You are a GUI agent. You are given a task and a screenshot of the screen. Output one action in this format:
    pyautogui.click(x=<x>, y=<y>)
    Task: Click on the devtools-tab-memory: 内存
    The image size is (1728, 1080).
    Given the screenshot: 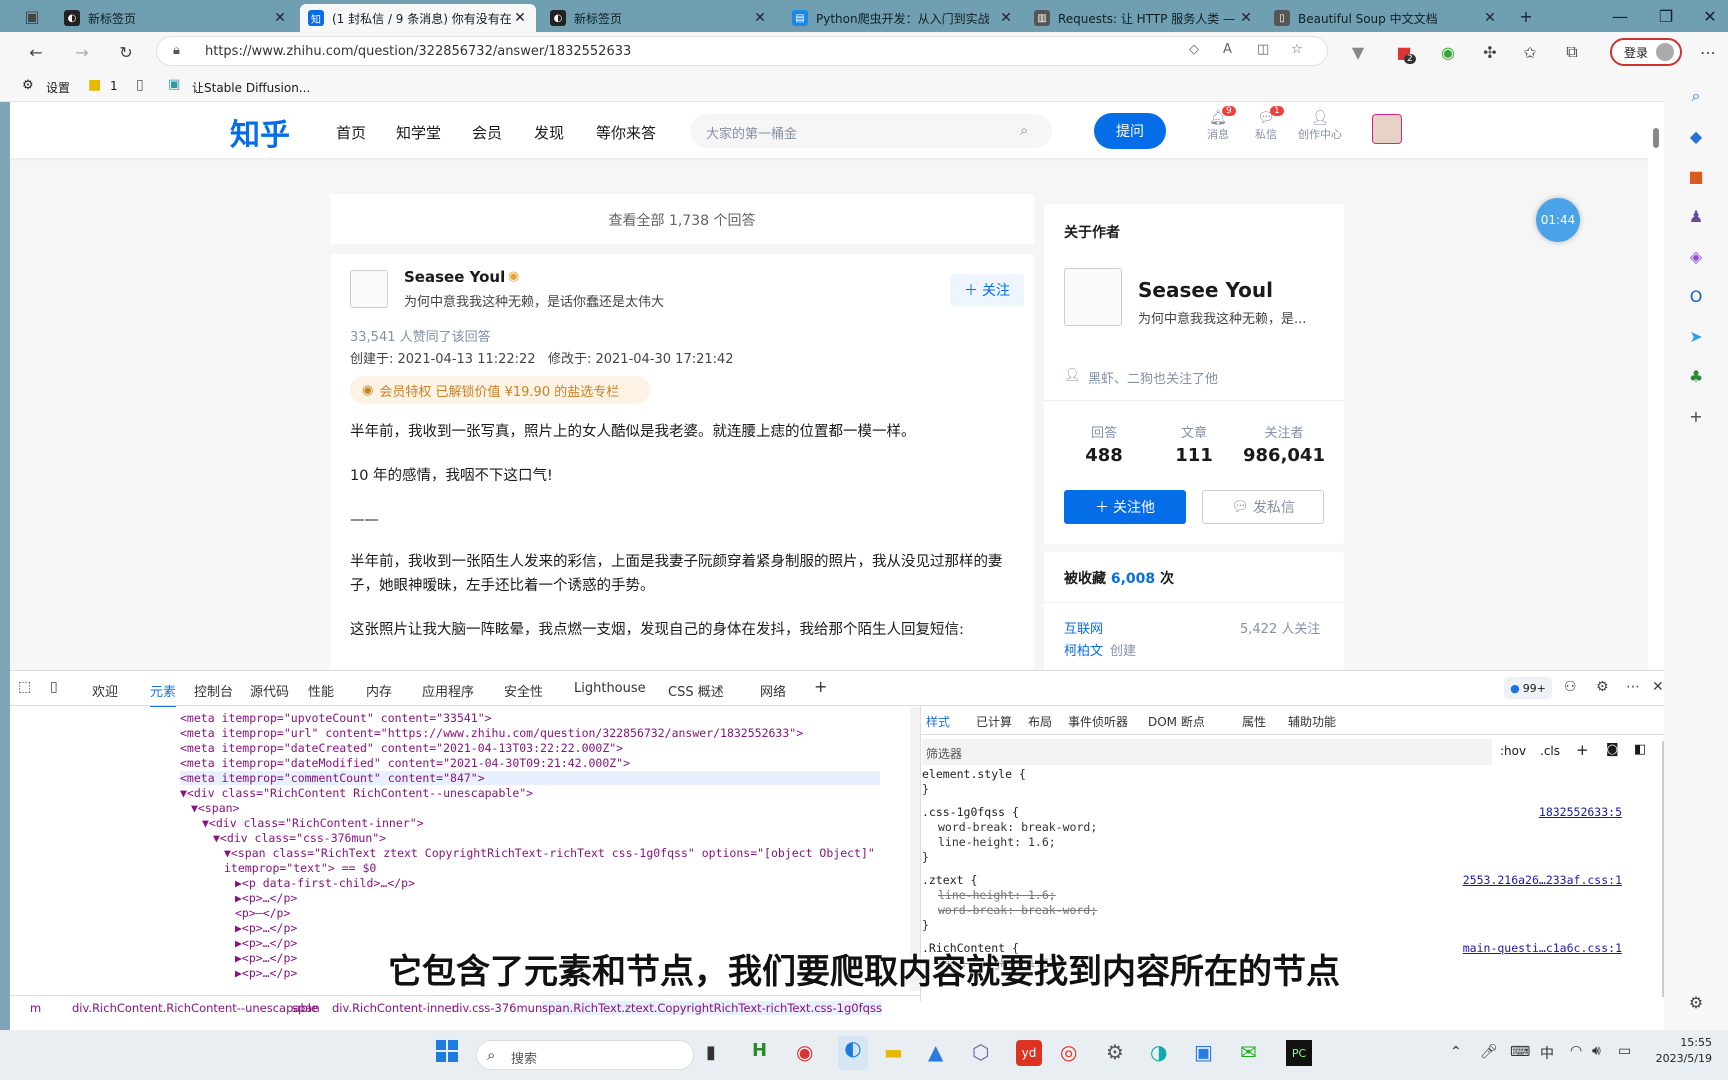 What is the action you would take?
    pyautogui.click(x=379, y=690)
    